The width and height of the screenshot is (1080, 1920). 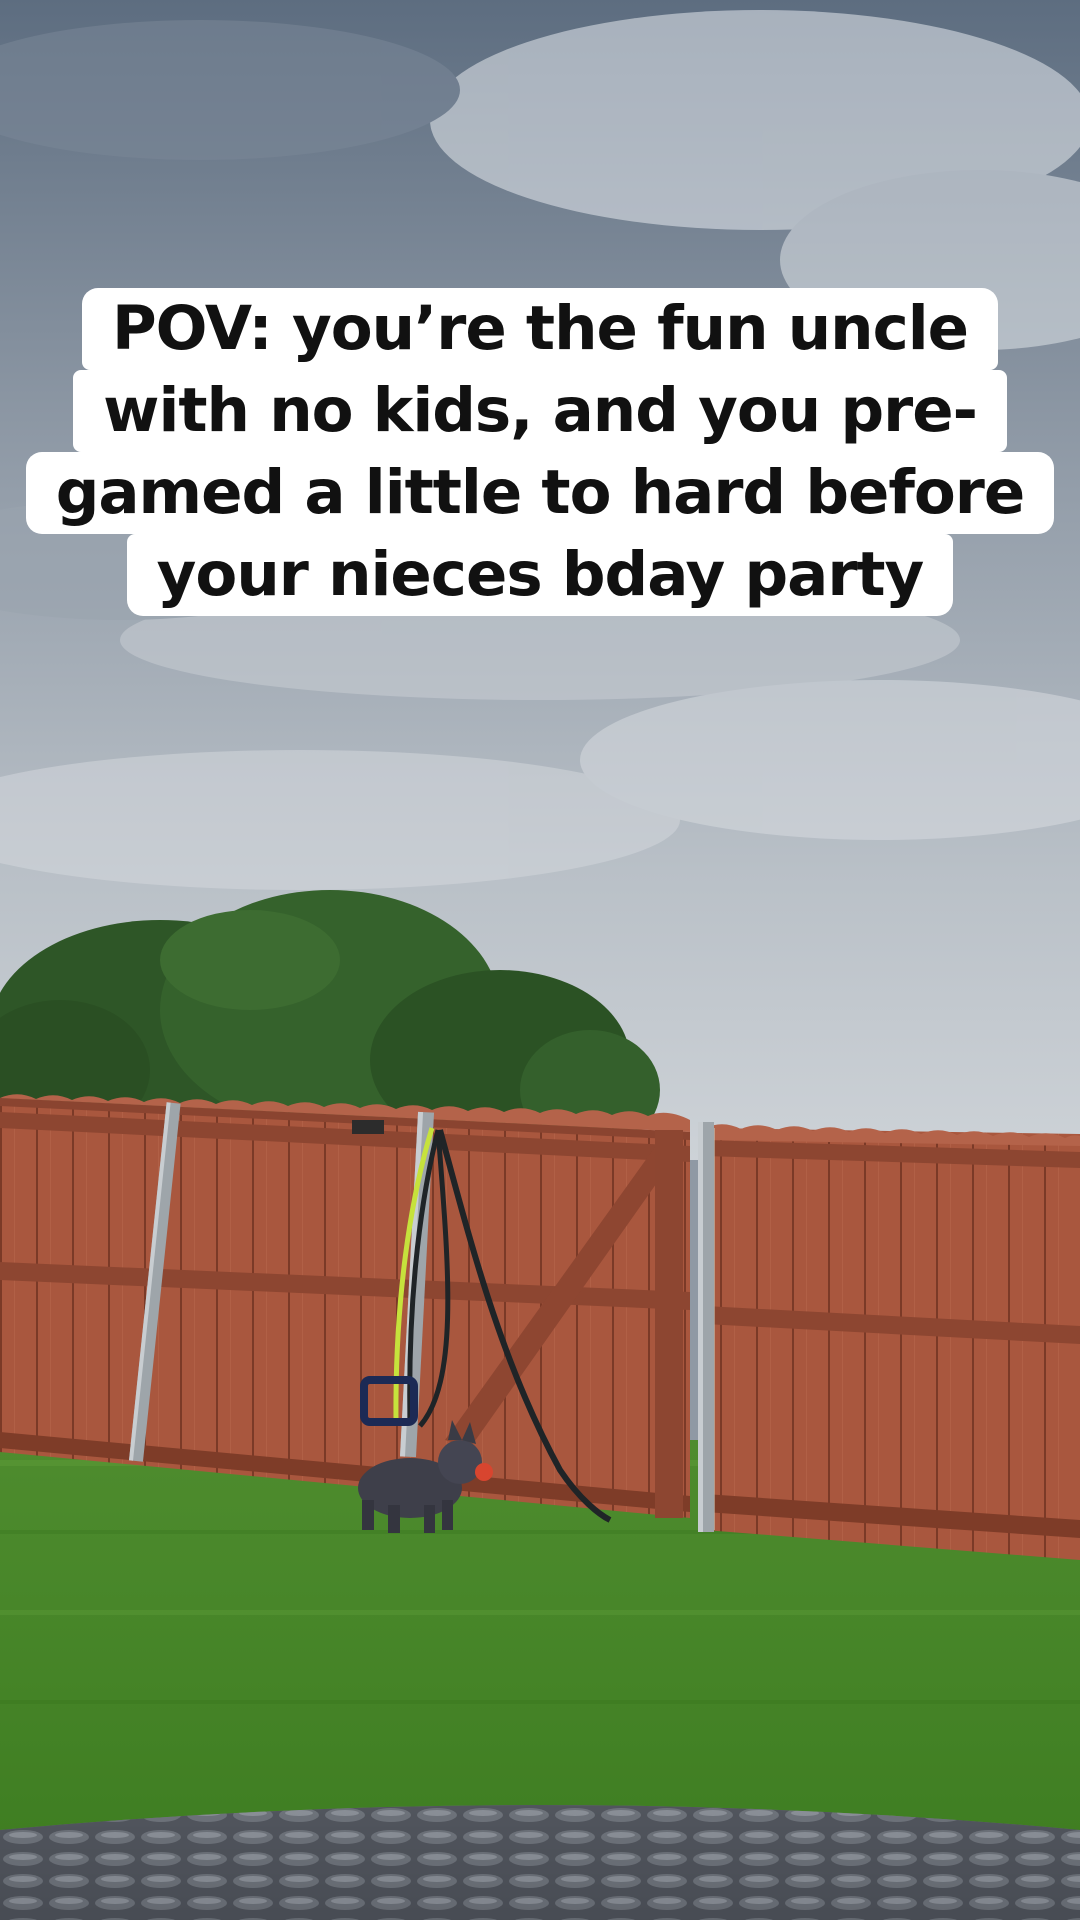 I want to click on caption-line-3: gamed a little to hard before, so click(x=540, y=493).